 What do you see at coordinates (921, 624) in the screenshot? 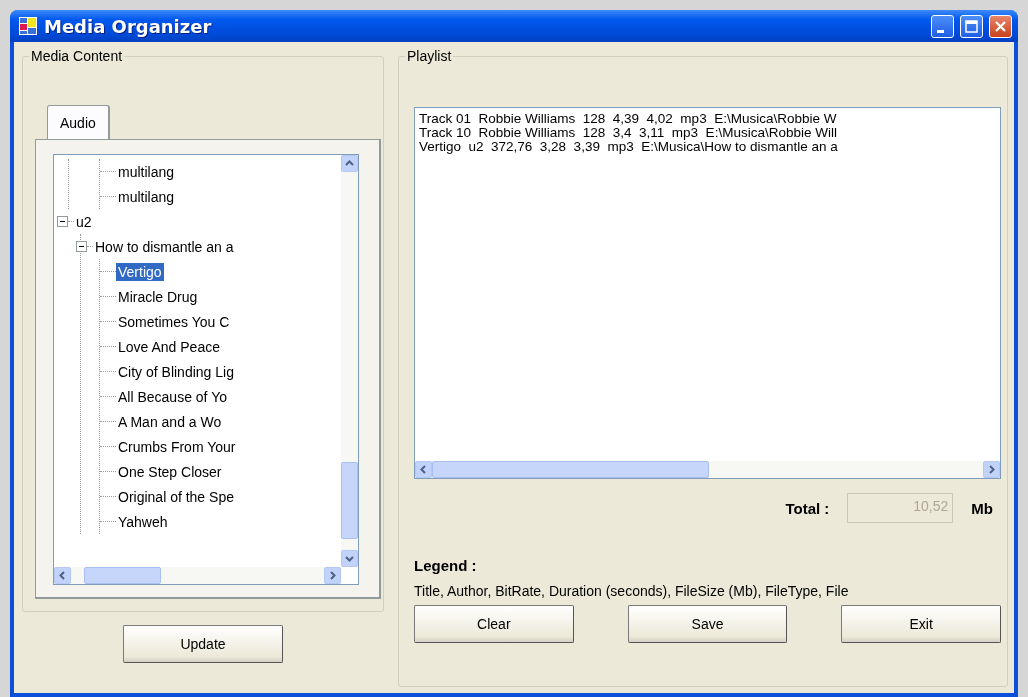
I see `exit-button: Exit` at bounding box center [921, 624].